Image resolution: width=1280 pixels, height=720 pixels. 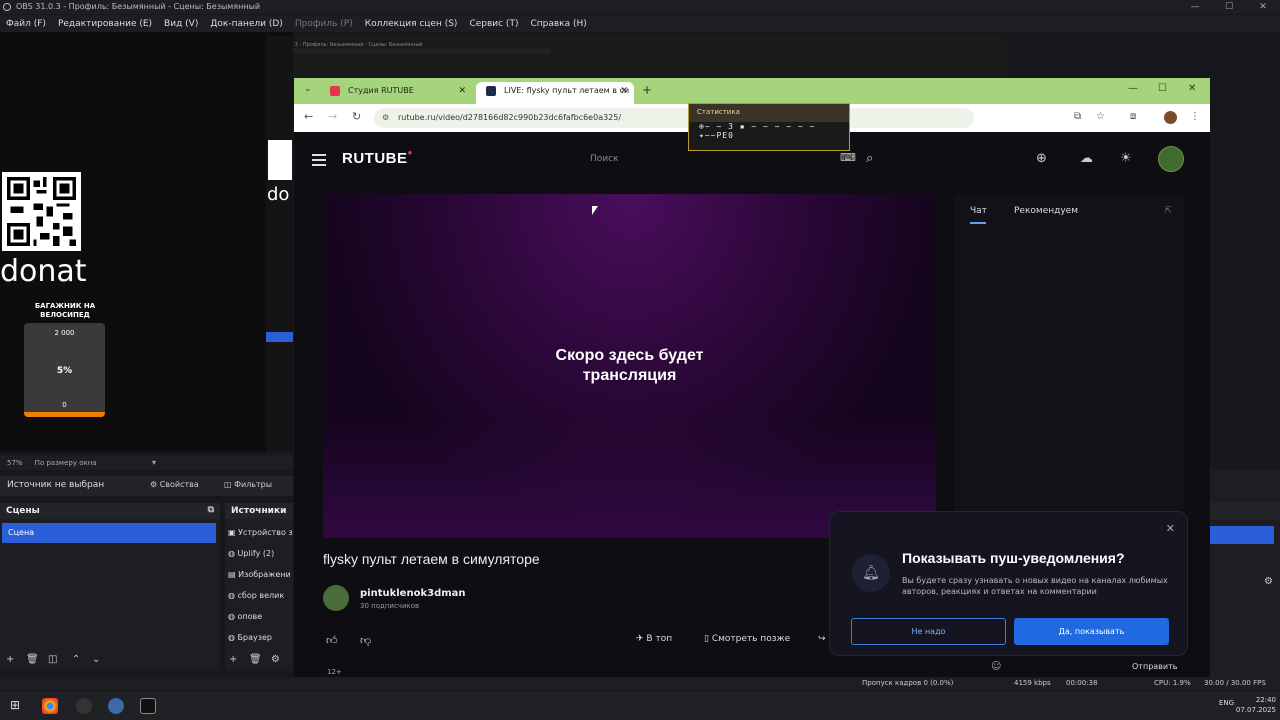 What do you see at coordinates (996, 666) in the screenshot?
I see `emoji-icon: ☺` at bounding box center [996, 666].